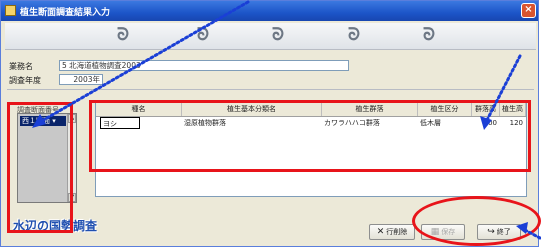 This screenshot has height=247, width=541. Describe the element at coordinates (503, 89) in the screenshot. I see `pointer-arrow-table` at that location.